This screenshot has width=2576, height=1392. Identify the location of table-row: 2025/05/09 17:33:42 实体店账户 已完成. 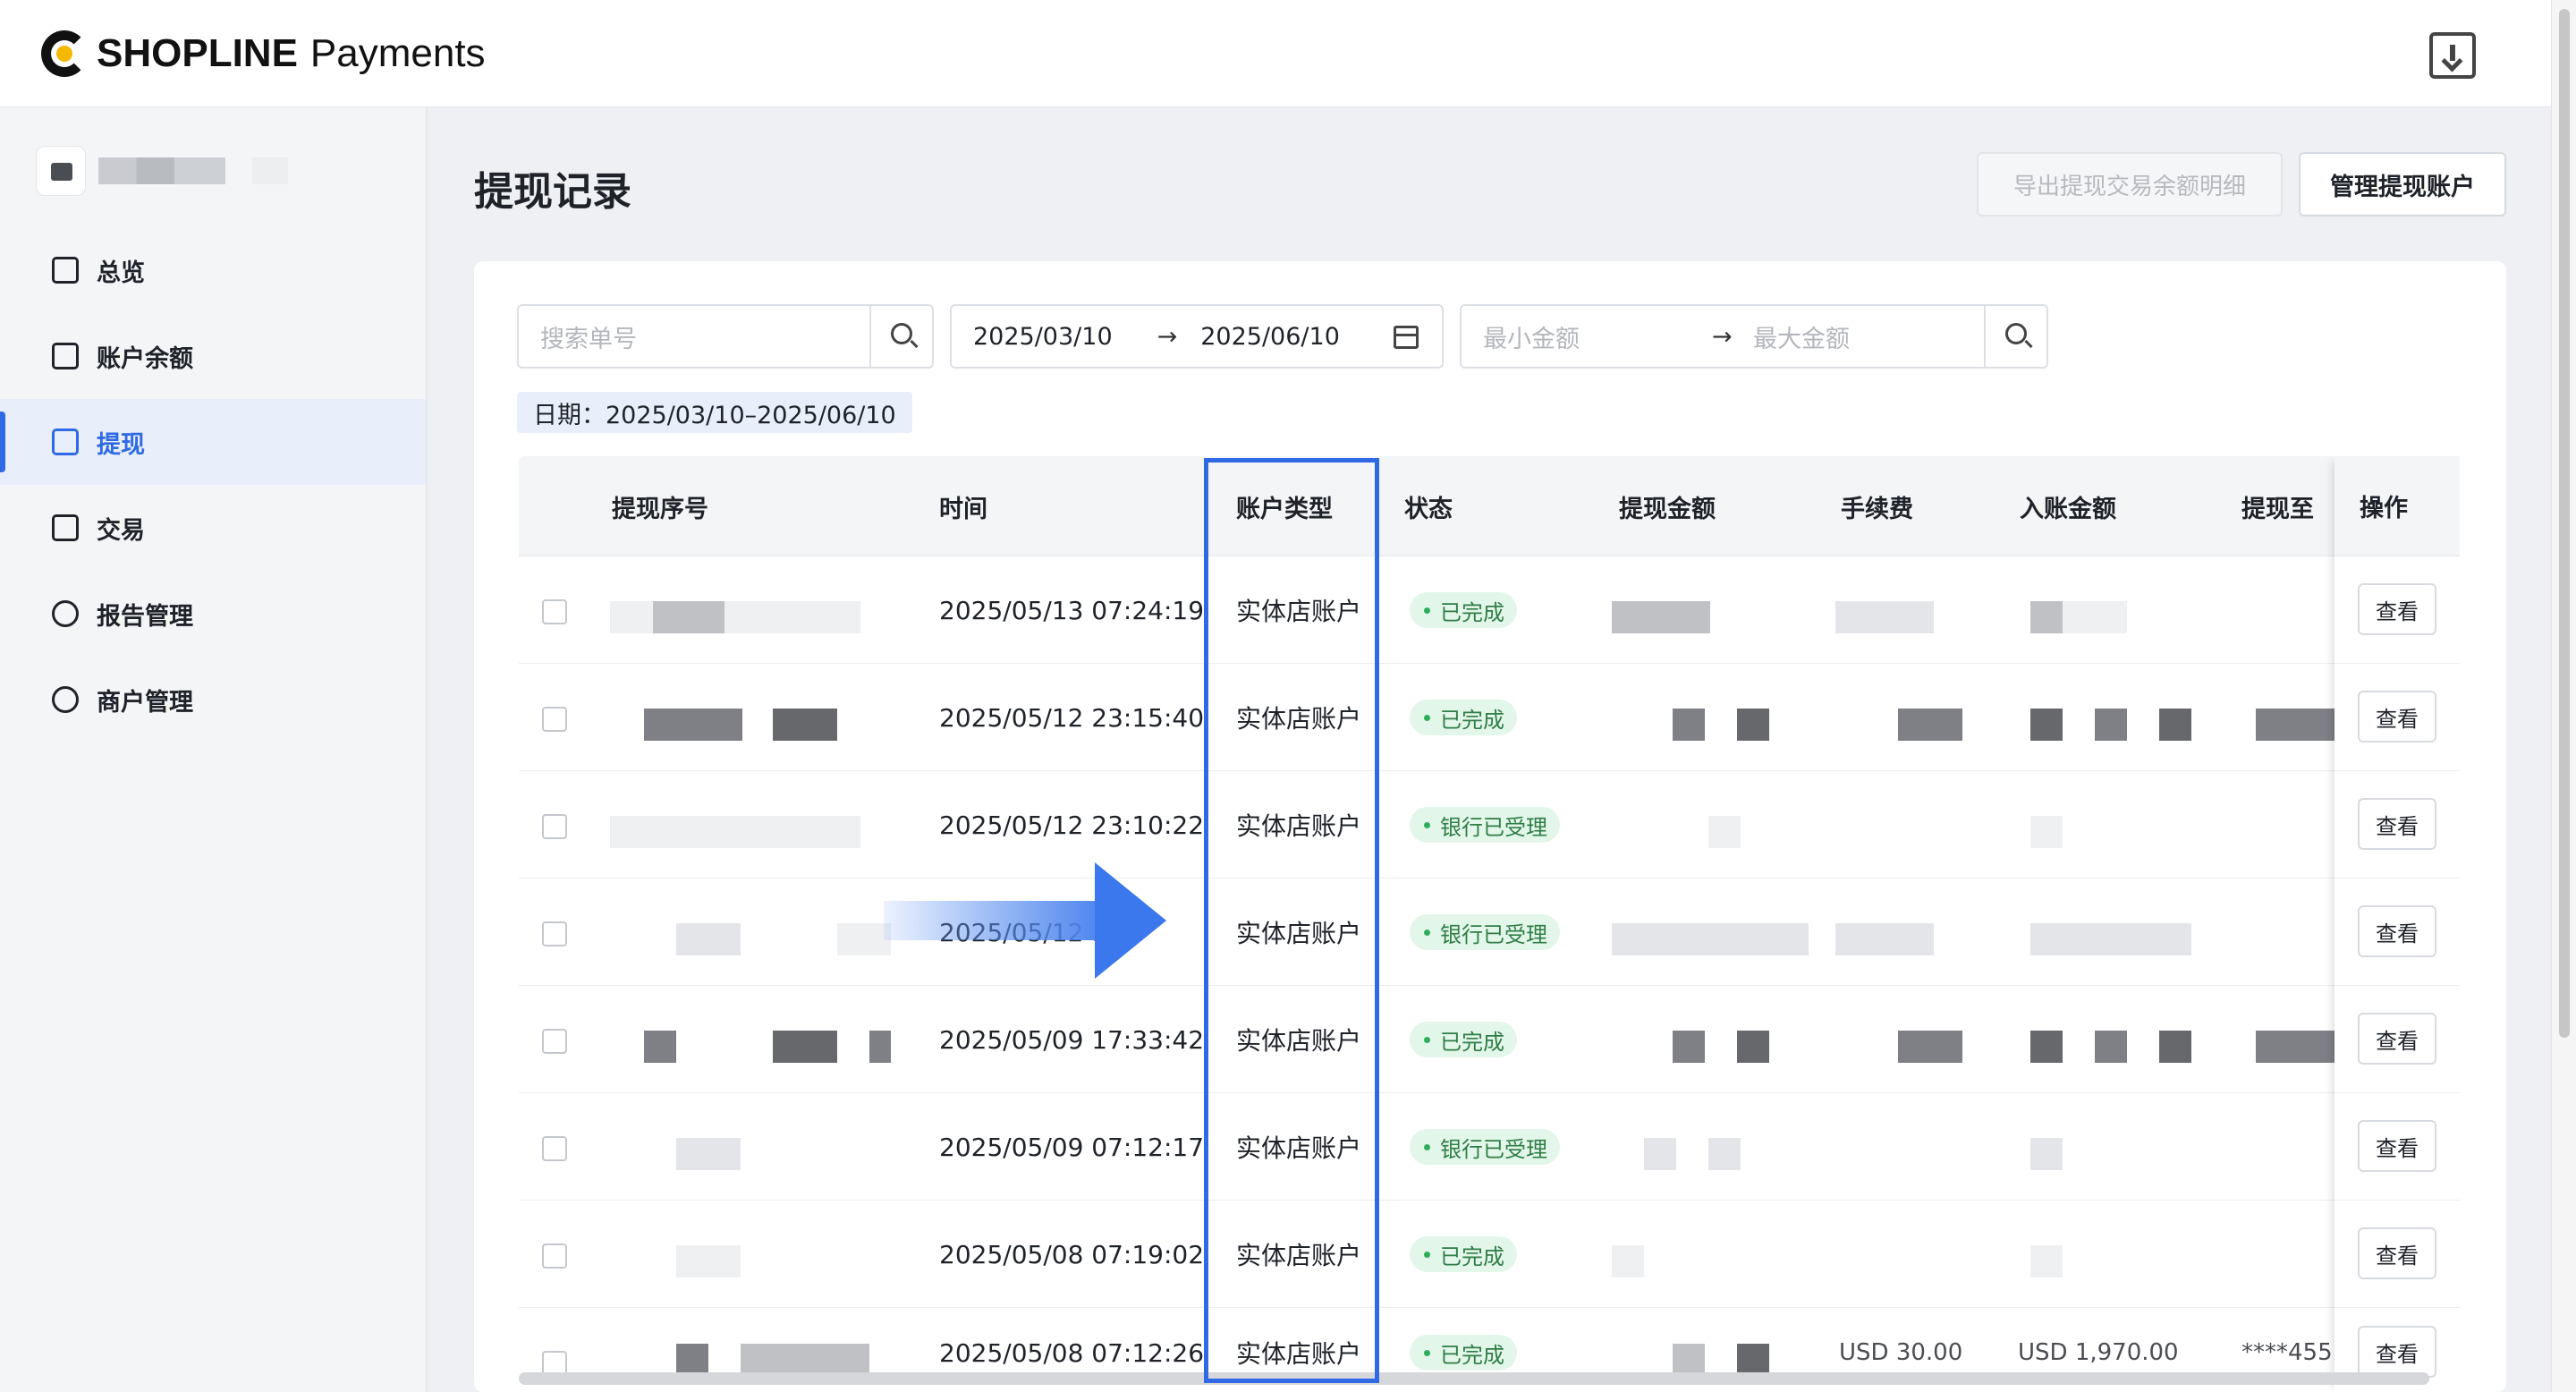
(1489, 1039).